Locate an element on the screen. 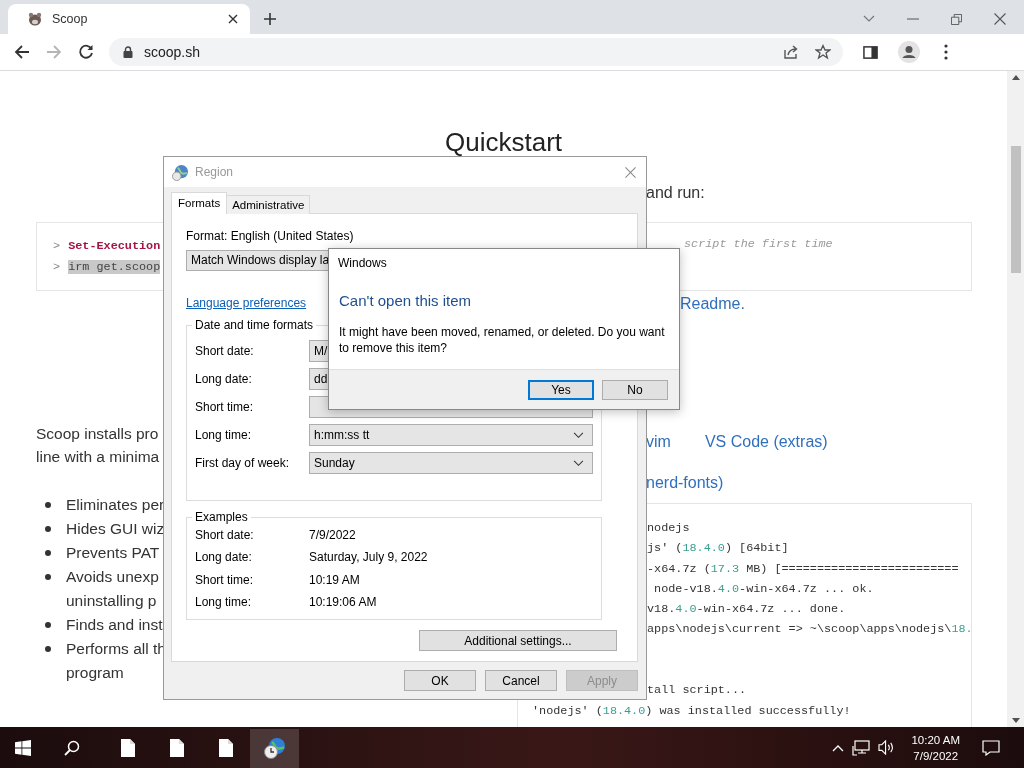 The image size is (1024, 768). dialog-button: OK is located at coordinates (440, 680).